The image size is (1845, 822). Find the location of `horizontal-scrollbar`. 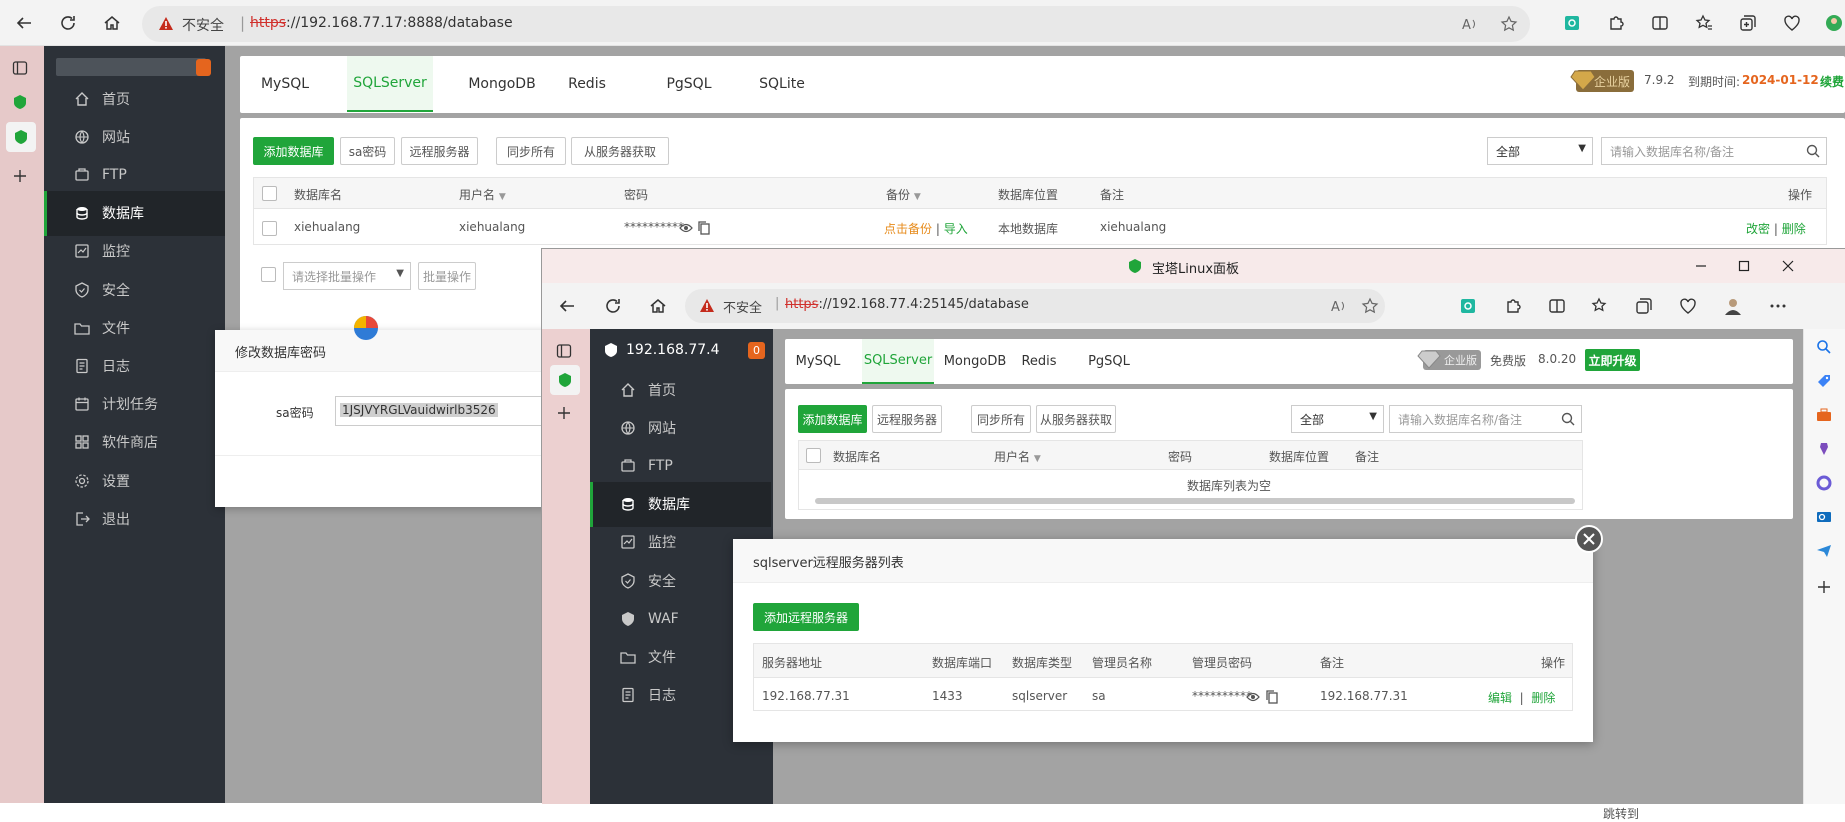

horizontal-scrollbar is located at coordinates (1195, 501).